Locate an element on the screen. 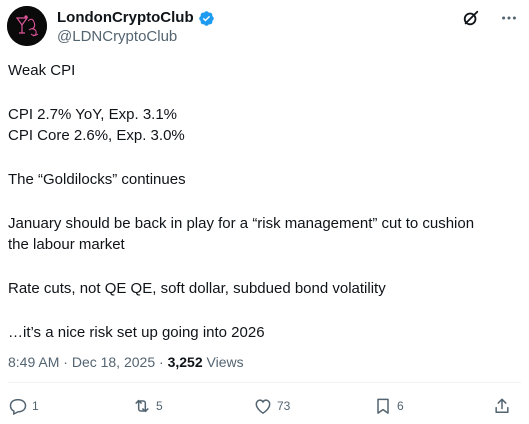  avatar is located at coordinates (27, 26).